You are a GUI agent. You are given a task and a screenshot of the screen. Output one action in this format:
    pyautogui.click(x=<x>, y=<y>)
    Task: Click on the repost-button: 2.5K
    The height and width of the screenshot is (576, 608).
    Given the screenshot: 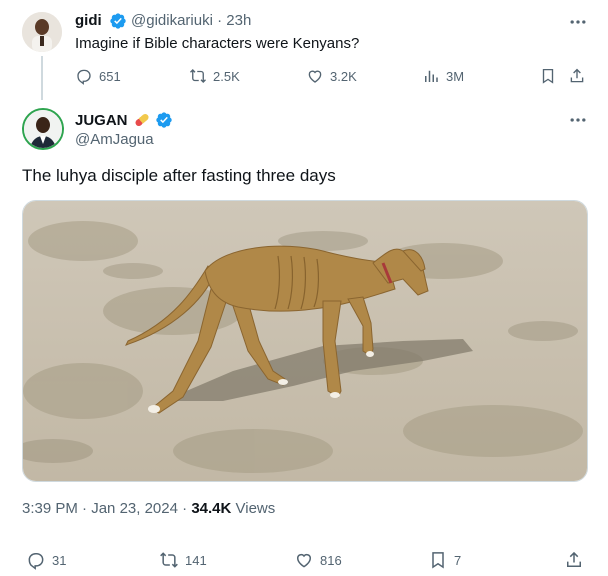 What is the action you would take?
    pyautogui.click(x=214, y=76)
    